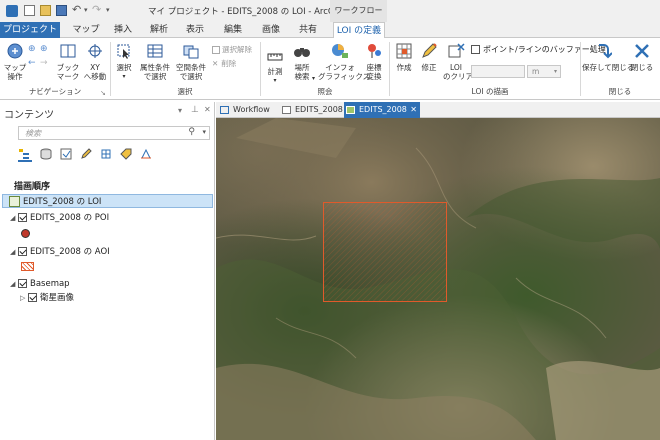  I want to click on redo-icon: ↷, so click(96, 9).